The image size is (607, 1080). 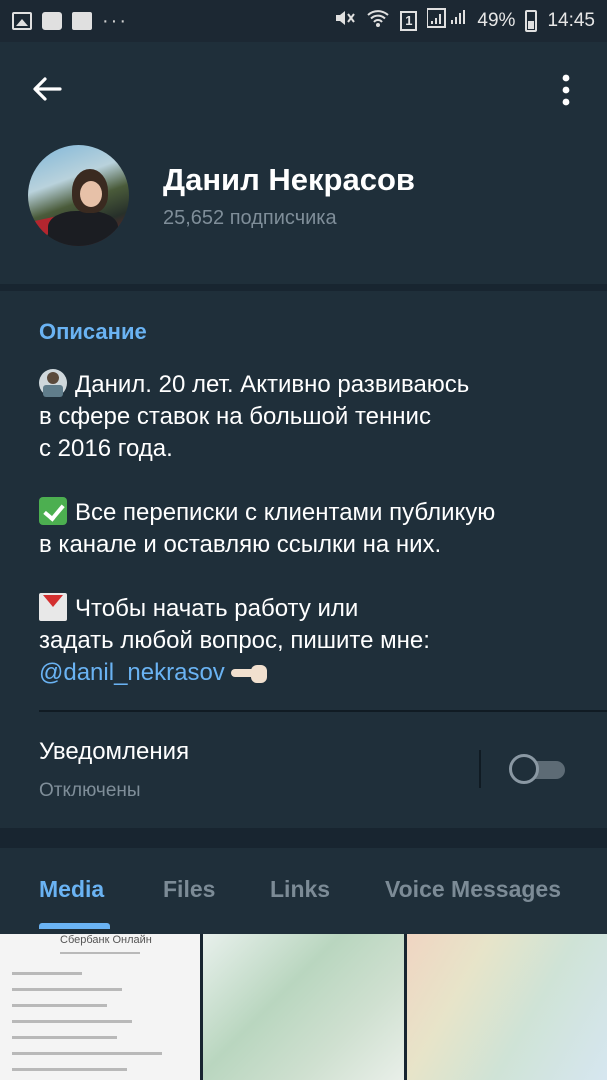 I want to click on description-label: Описание, so click(x=93, y=331).